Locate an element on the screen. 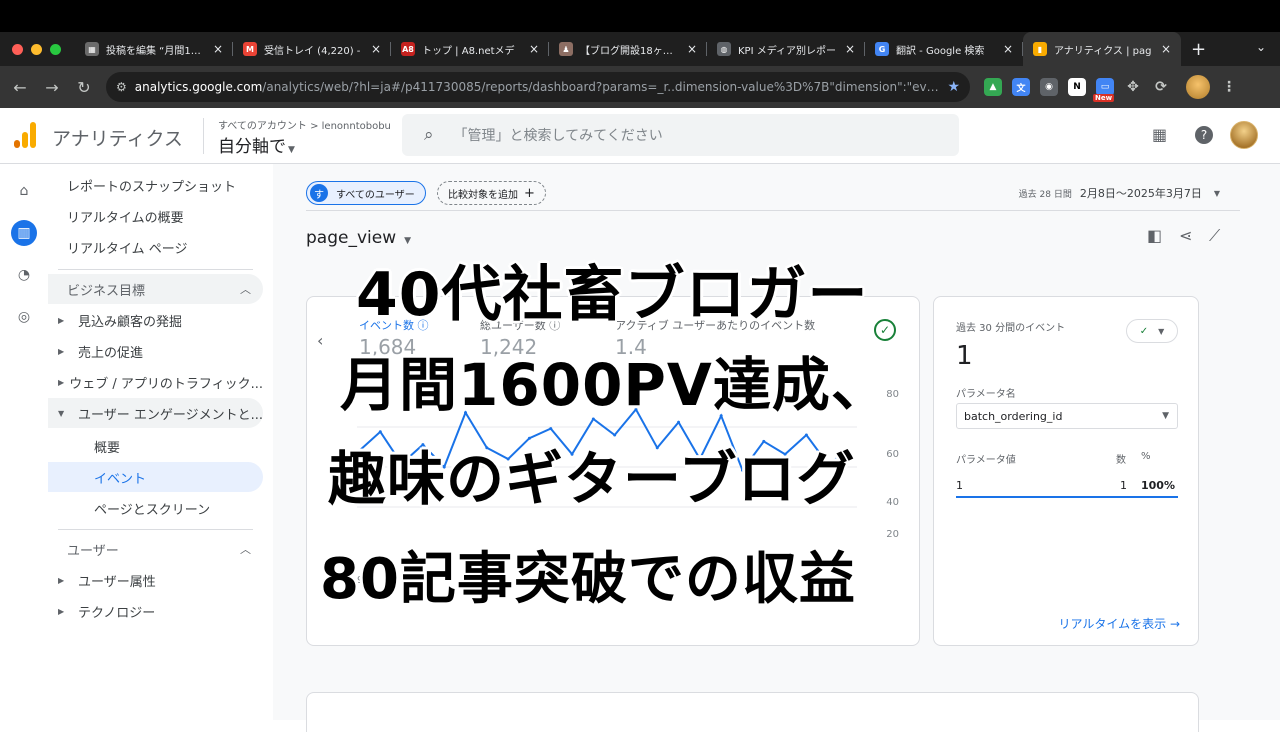 The width and height of the screenshot is (1280, 732). nav-section-users: ユーザー ︿ is located at coordinates (155, 549).